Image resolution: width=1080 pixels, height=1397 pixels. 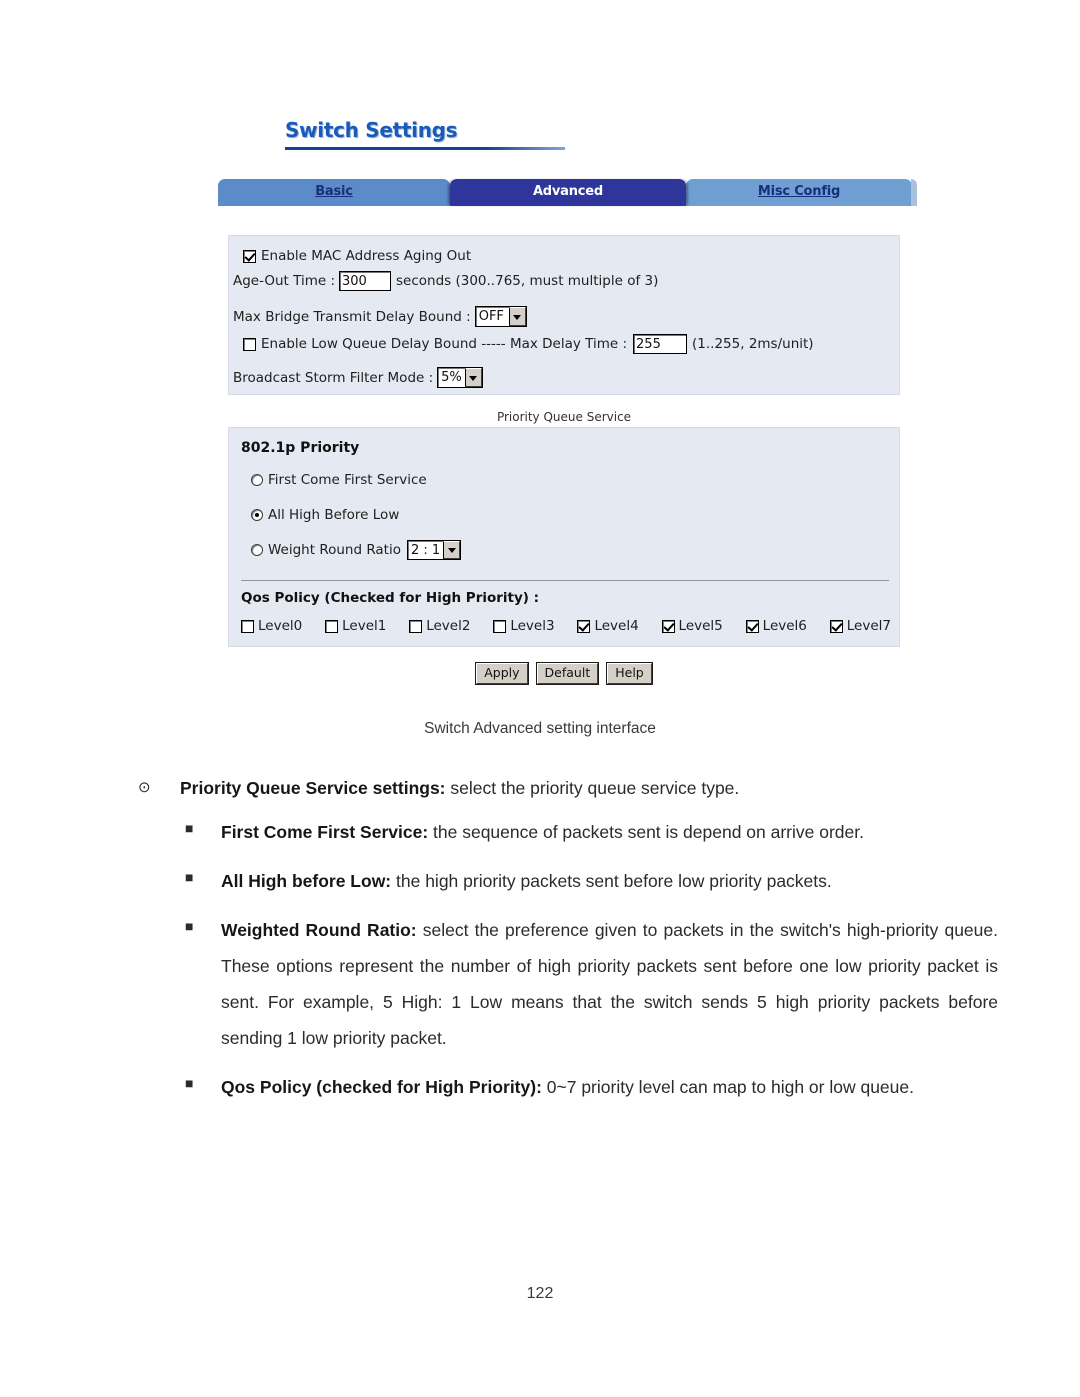 I want to click on qos-level-2-label: Level2, so click(x=448, y=626).